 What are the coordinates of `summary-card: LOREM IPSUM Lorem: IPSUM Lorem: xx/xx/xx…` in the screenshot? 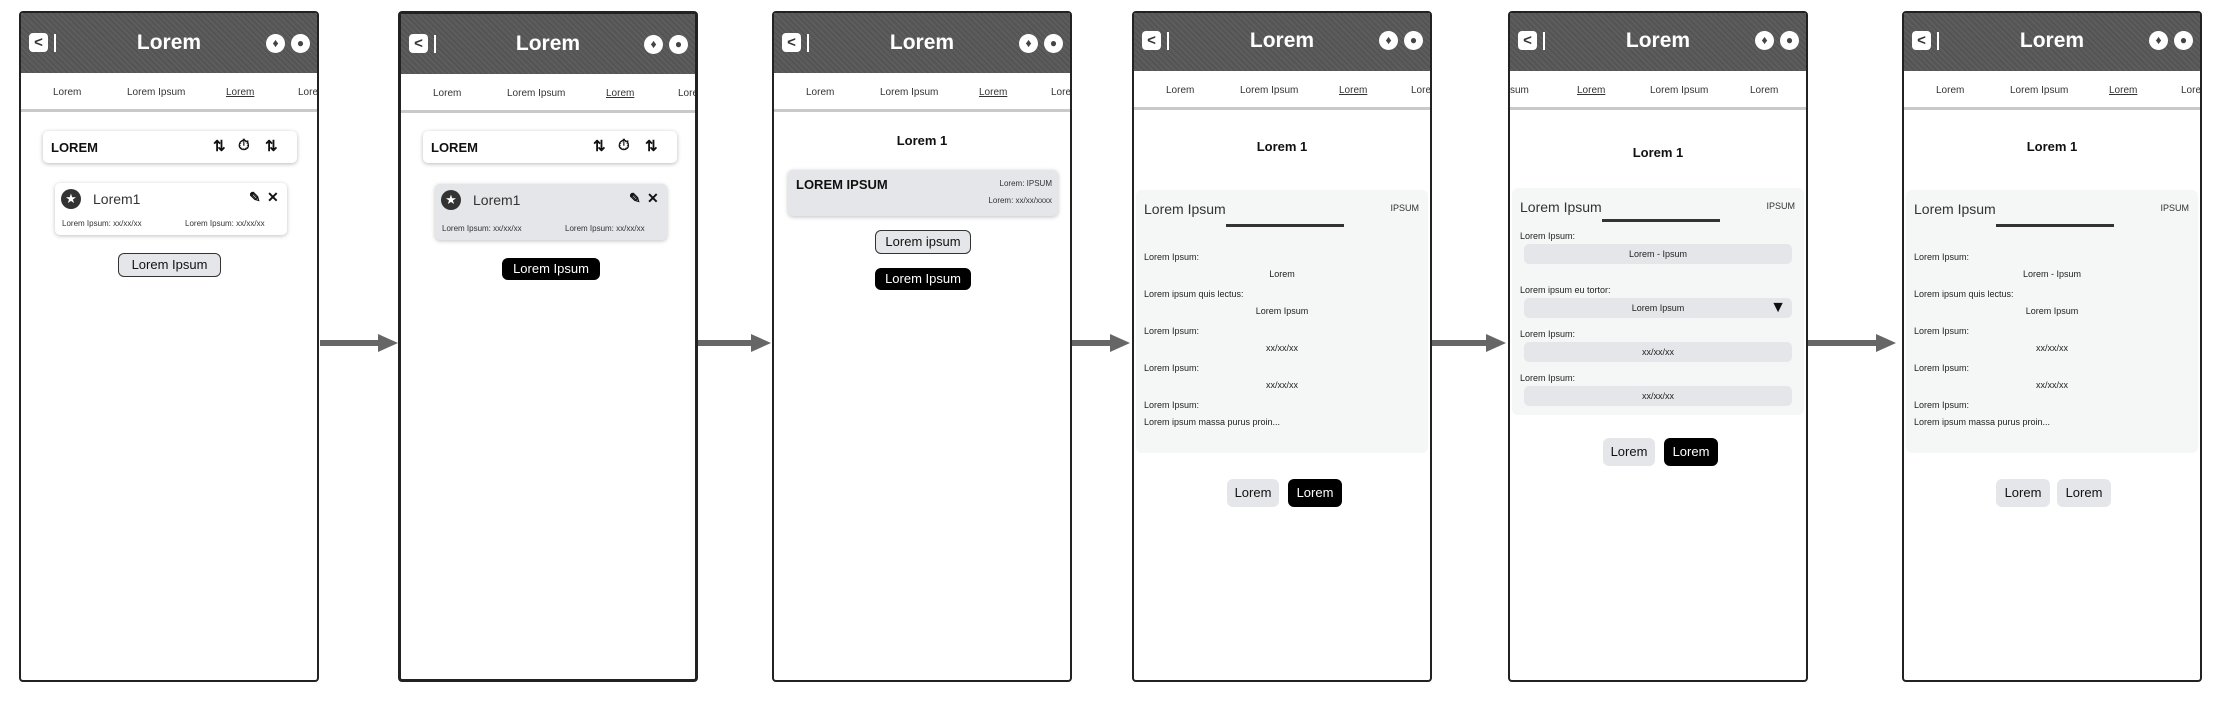 It's located at (923, 193).